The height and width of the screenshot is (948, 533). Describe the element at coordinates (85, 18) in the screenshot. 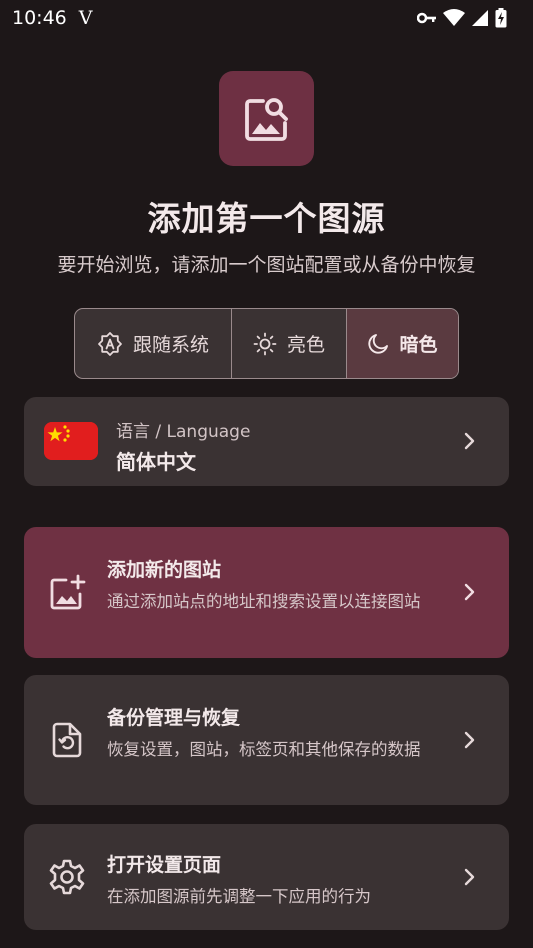

I see `notification-icon: V` at that location.